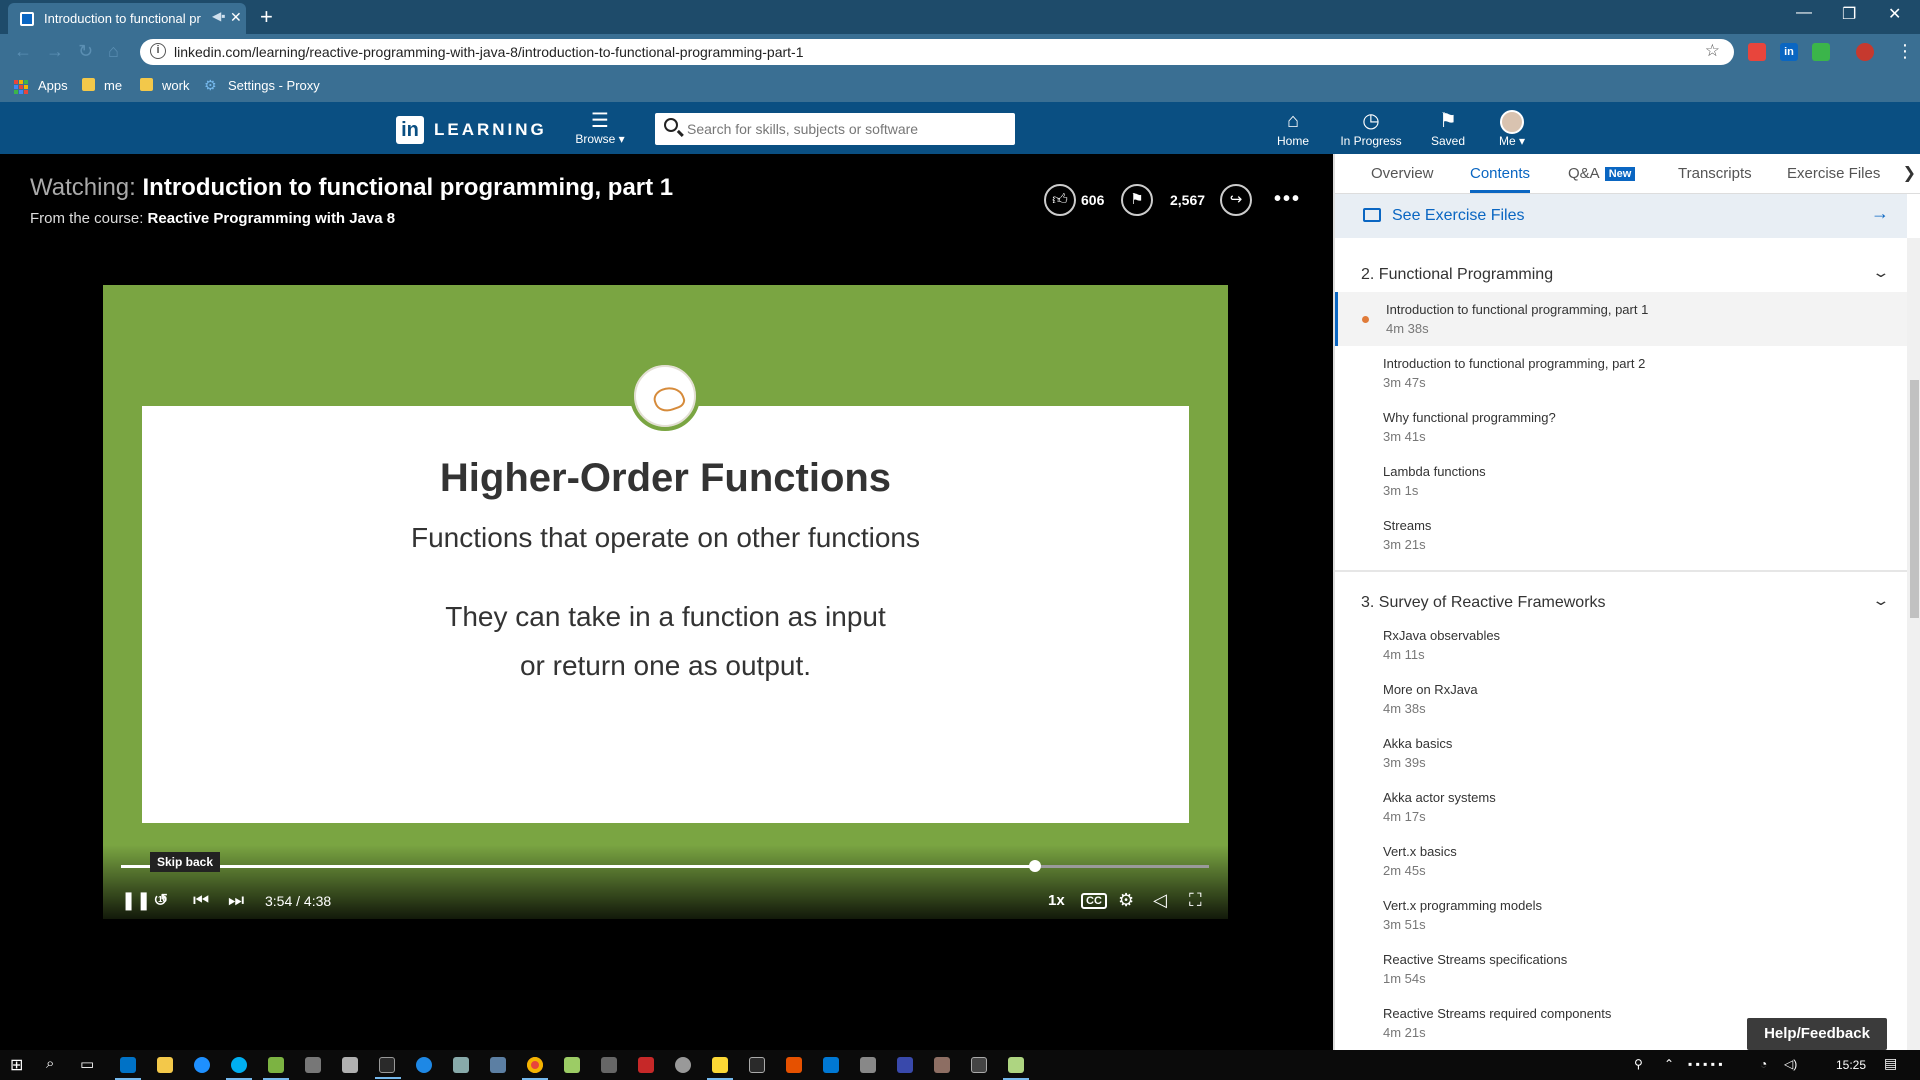 Image resolution: width=1920 pixels, height=1080 pixels. What do you see at coordinates (1457, 275) in the screenshot?
I see `section-title: 2. Functional Programming` at bounding box center [1457, 275].